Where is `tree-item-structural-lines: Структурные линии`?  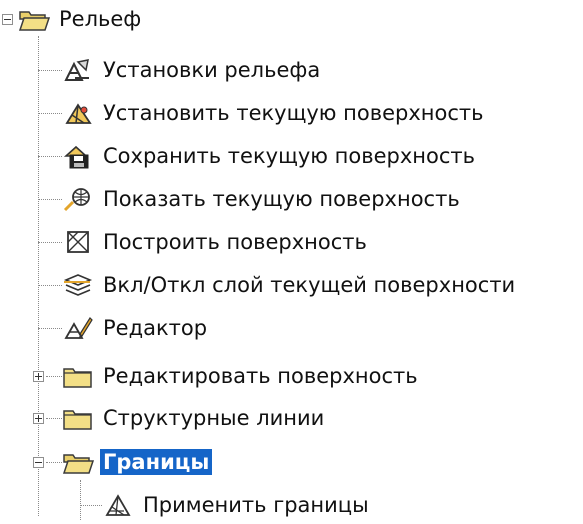 tree-item-structural-lines: Структурные линии is located at coordinates (194, 418).